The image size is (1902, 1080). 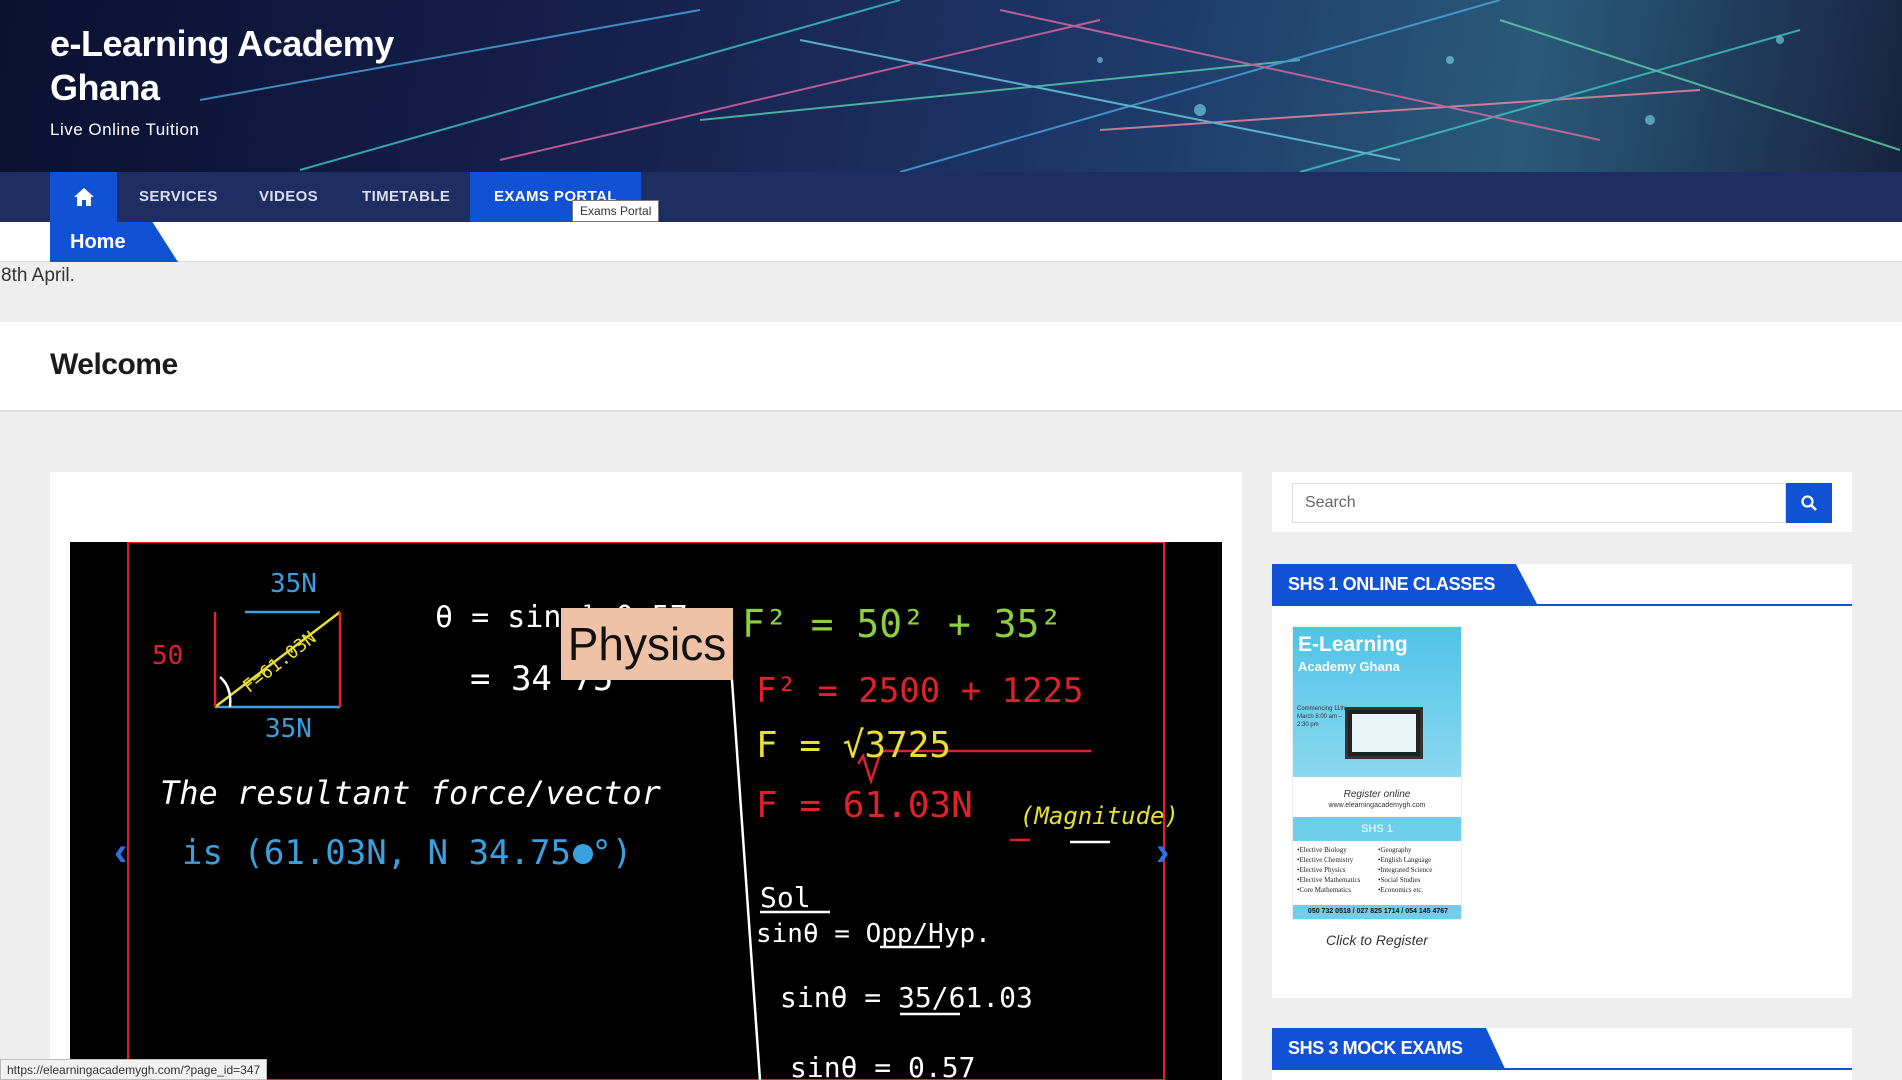 I want to click on subject: •Core Mathematics, so click(x=1324, y=890).